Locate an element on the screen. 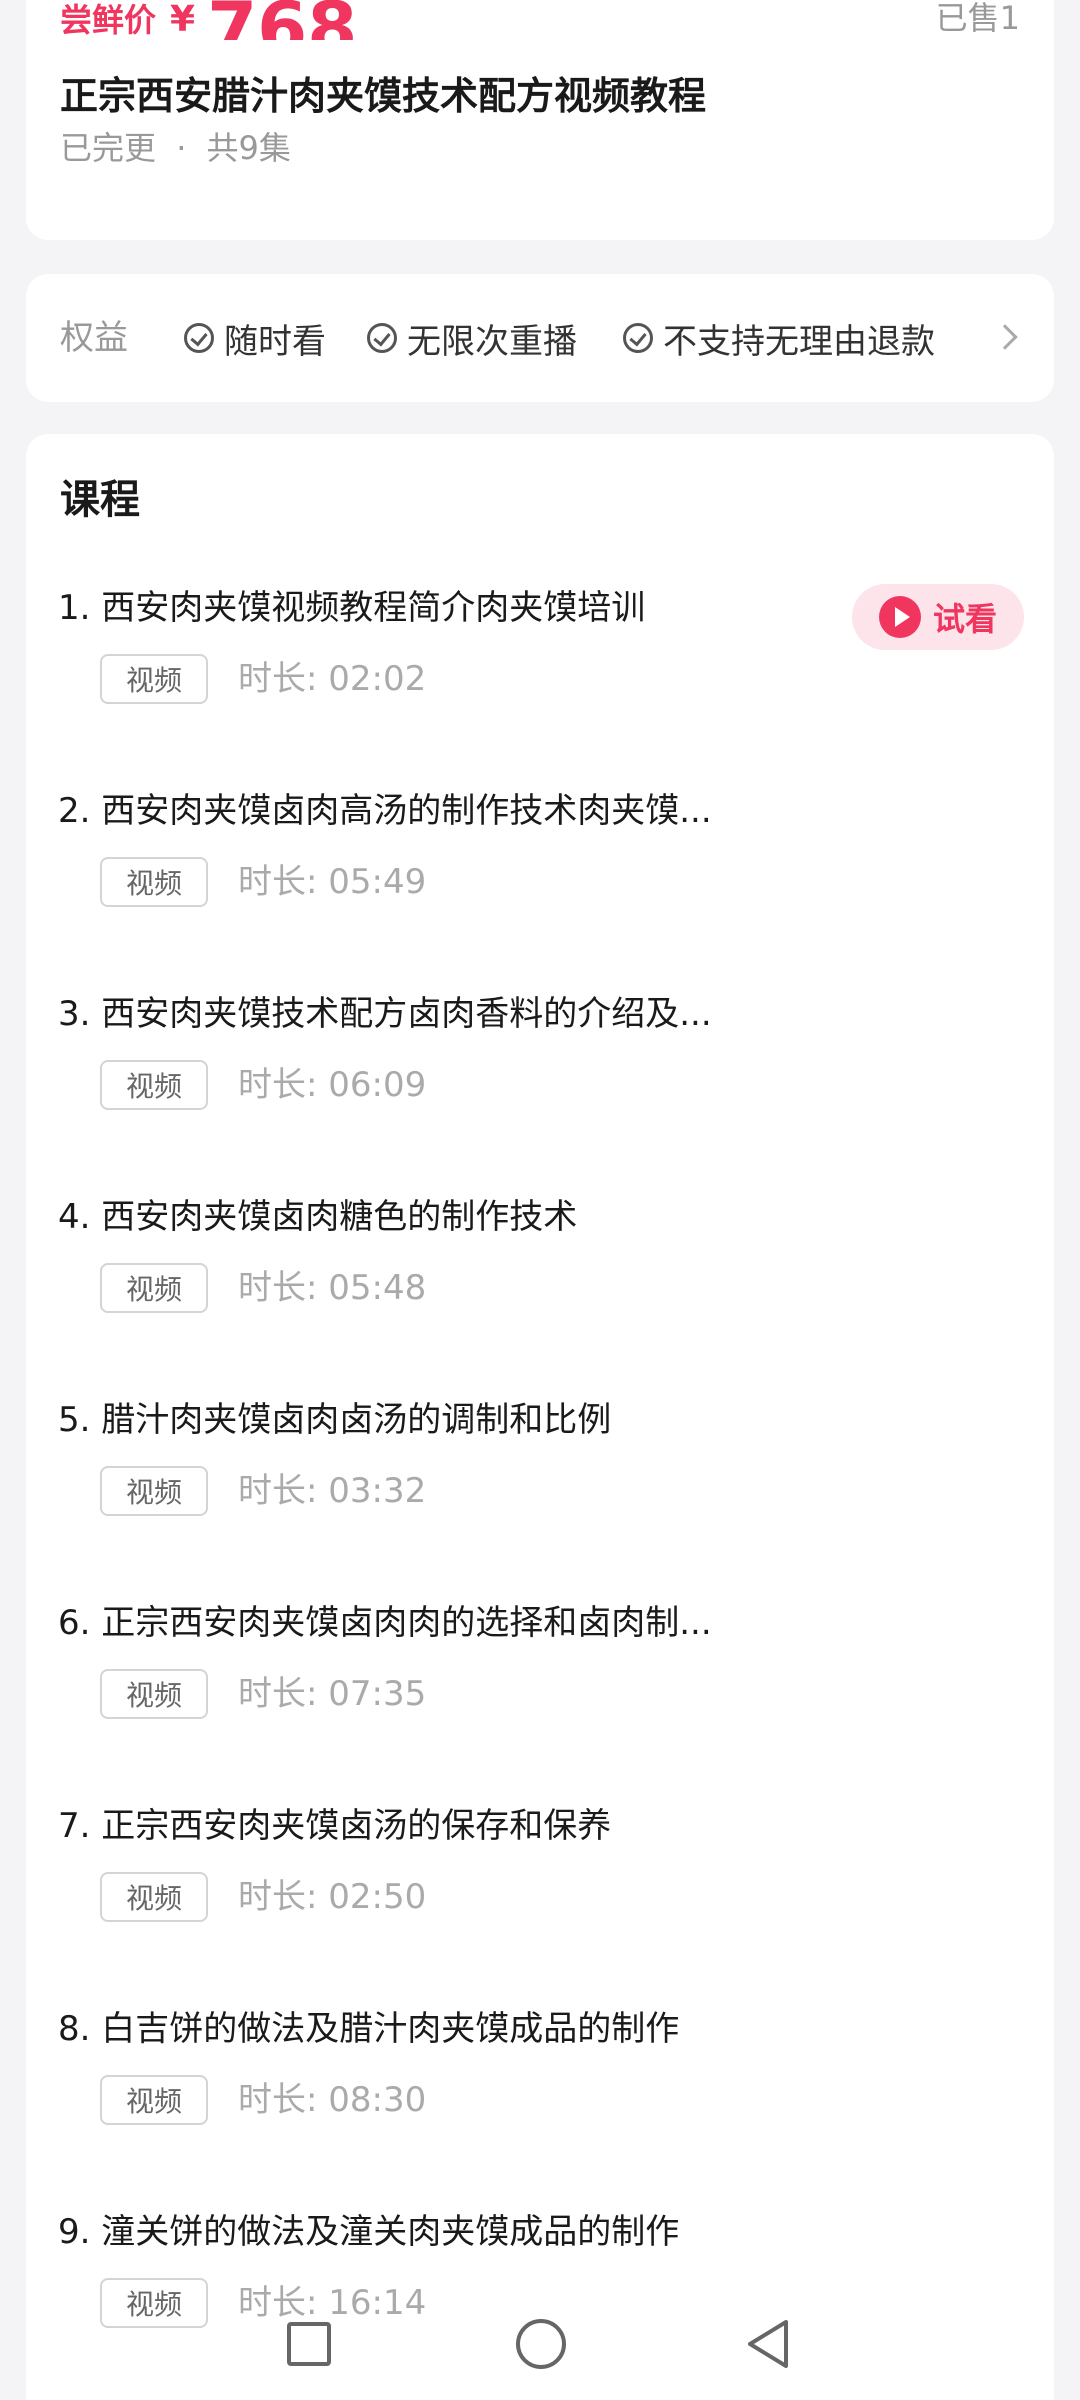  lesson-duration: 时长: 05:49 is located at coordinates (332, 882).